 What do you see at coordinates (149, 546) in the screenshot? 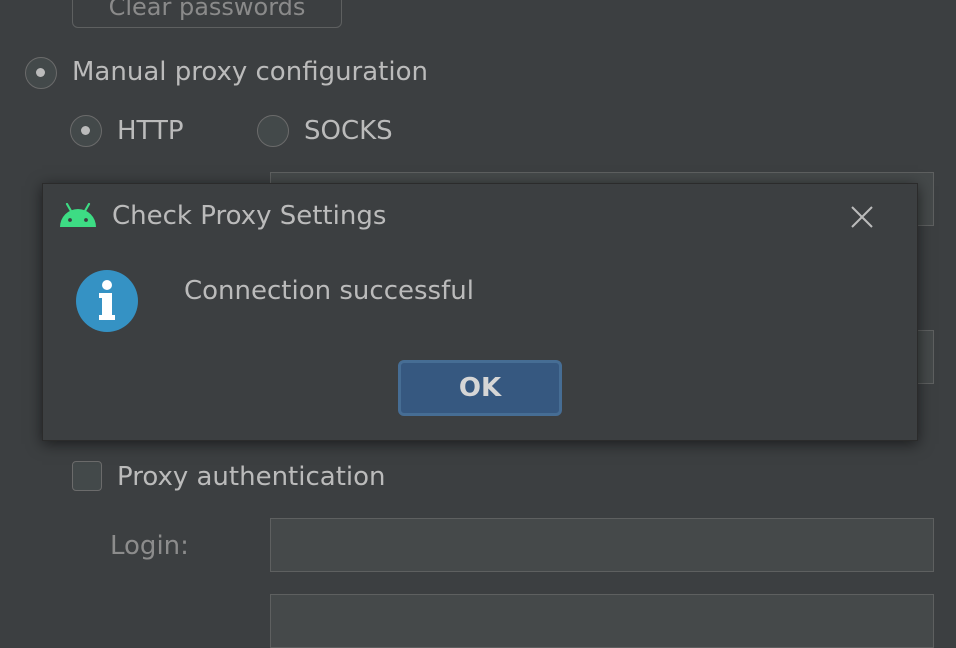
I see `login-label: Login:` at bounding box center [149, 546].